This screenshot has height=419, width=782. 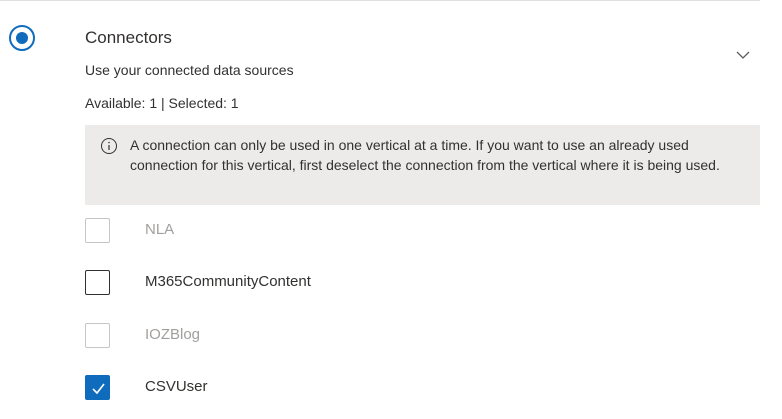 What do you see at coordinates (228, 281) in the screenshot?
I see `connector-label: M365CommunityContent` at bounding box center [228, 281].